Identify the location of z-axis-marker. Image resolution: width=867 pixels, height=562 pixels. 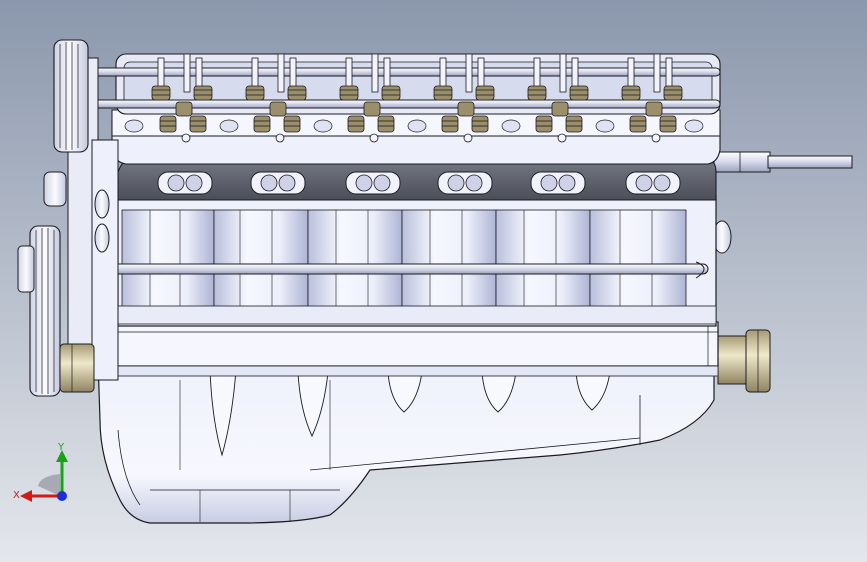
(62, 496).